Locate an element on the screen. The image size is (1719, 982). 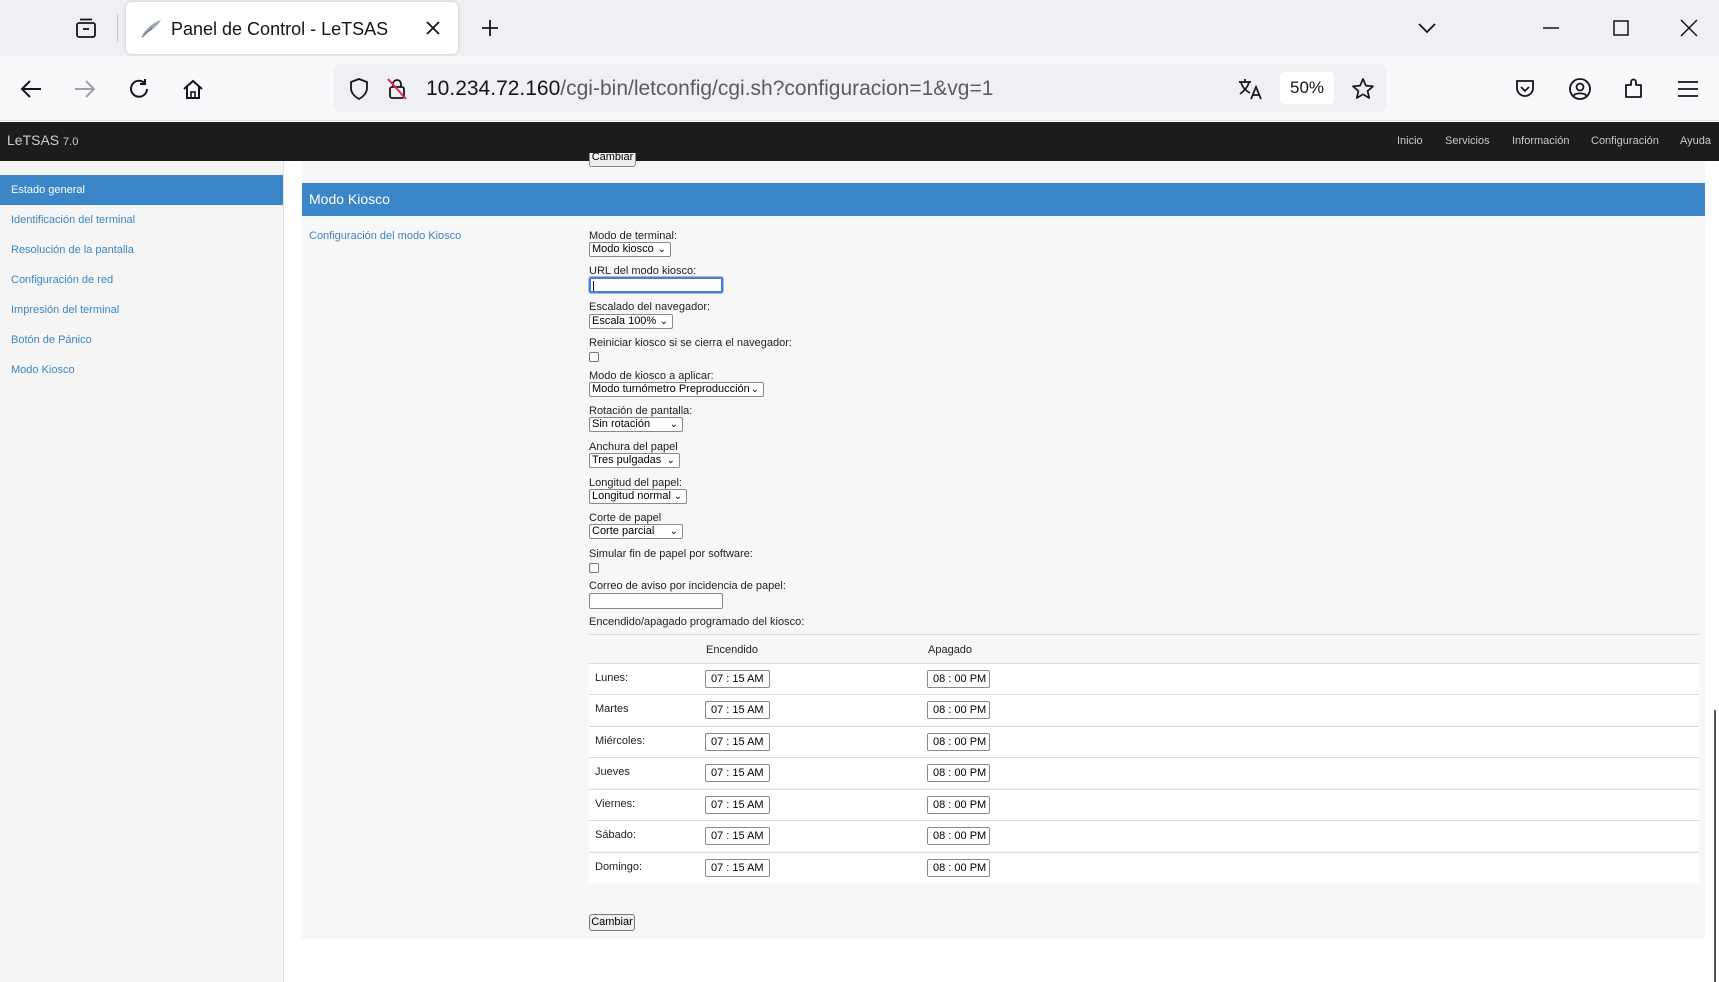
paper-width-select: Tres pulgadas ⌄ is located at coordinates (634, 460).